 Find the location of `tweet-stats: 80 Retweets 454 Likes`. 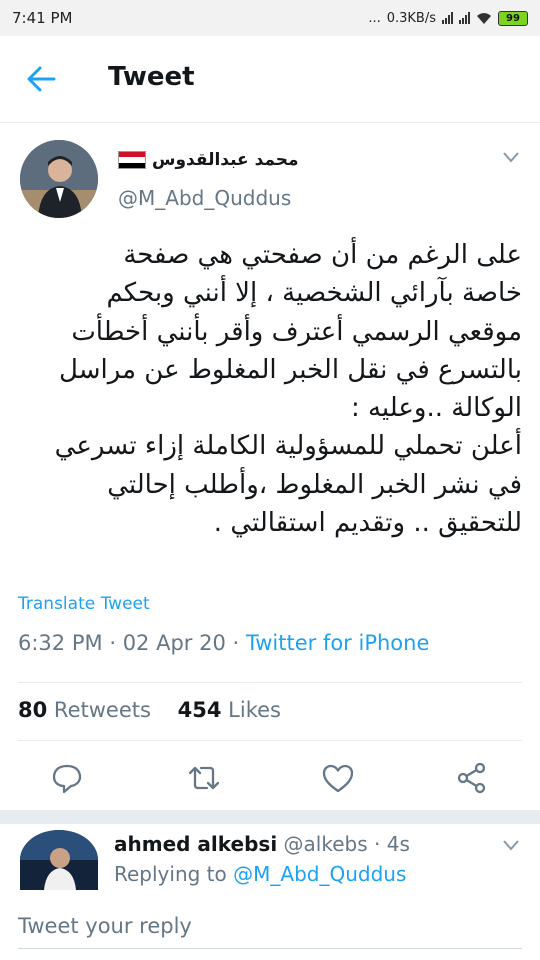

tweet-stats: 80 Retweets 454 Likes is located at coordinates (149, 710).